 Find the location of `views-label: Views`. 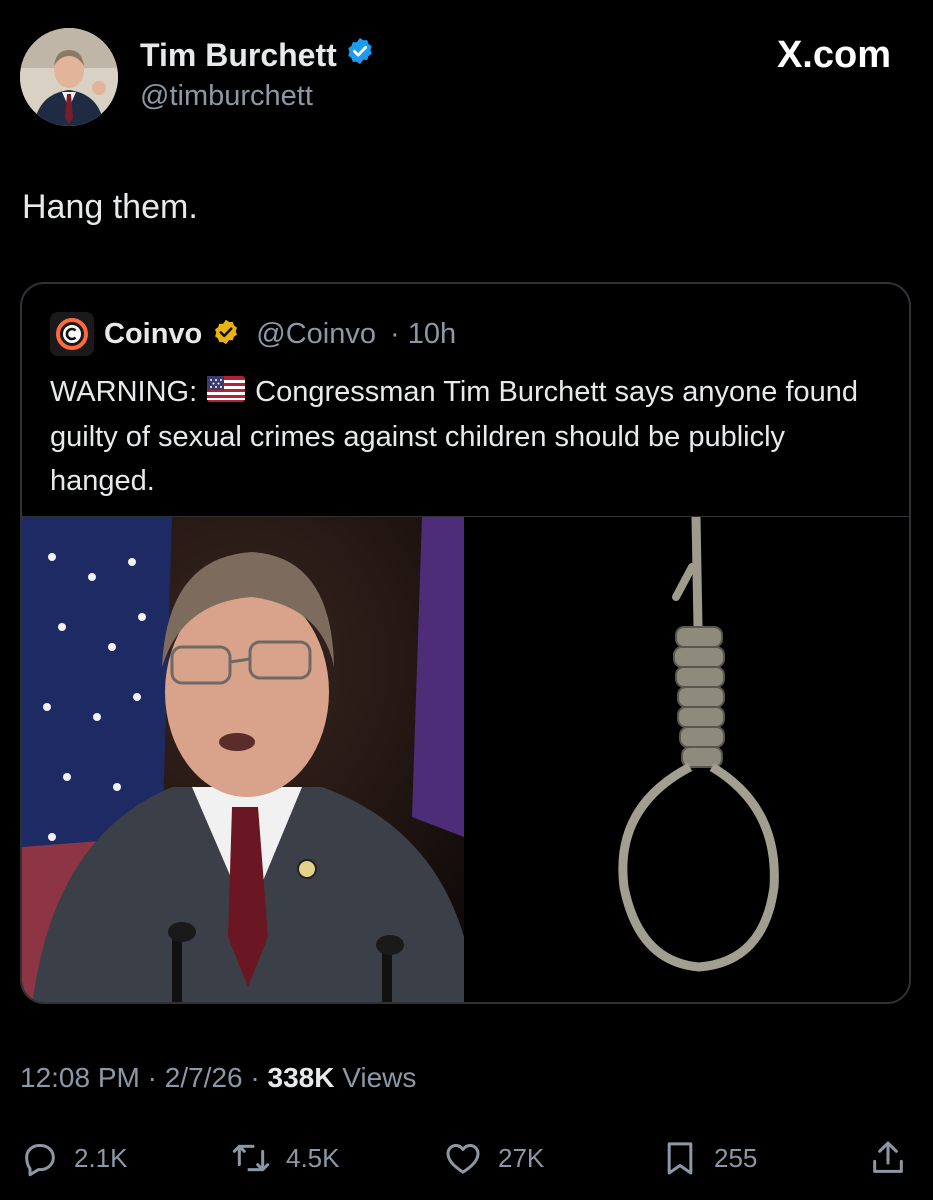

views-label: Views is located at coordinates (379, 1077).